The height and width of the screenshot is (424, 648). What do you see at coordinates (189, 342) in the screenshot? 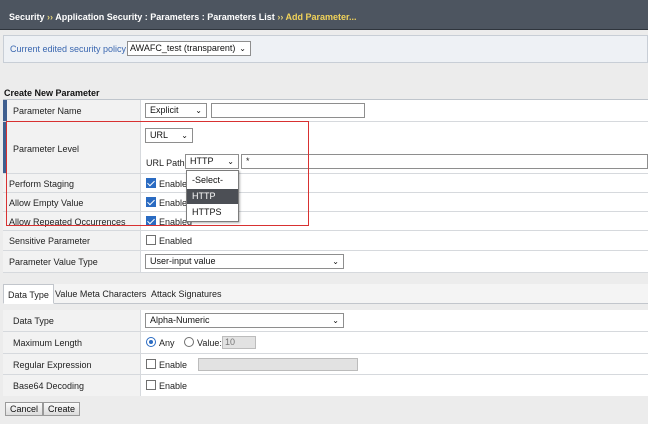
I see `max-length-value-radio` at bounding box center [189, 342].